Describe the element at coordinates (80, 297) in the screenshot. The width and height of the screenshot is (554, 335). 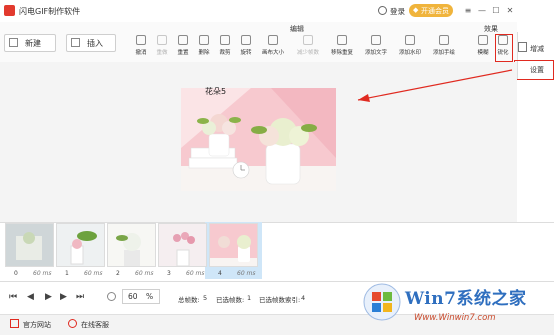
I see `last-frame-button: ⏭` at that location.